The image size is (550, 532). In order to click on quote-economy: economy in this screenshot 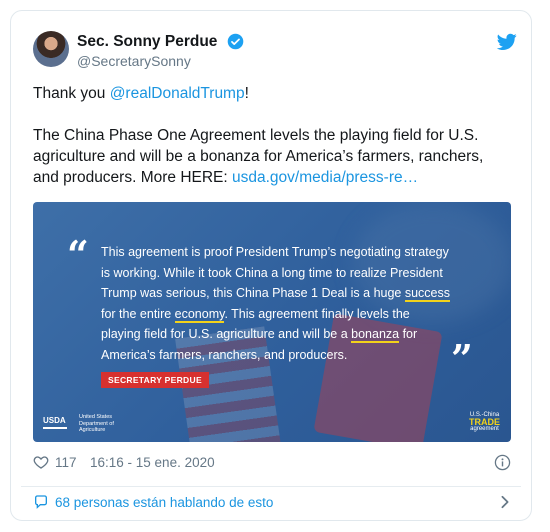, I will do `click(199, 314)`.